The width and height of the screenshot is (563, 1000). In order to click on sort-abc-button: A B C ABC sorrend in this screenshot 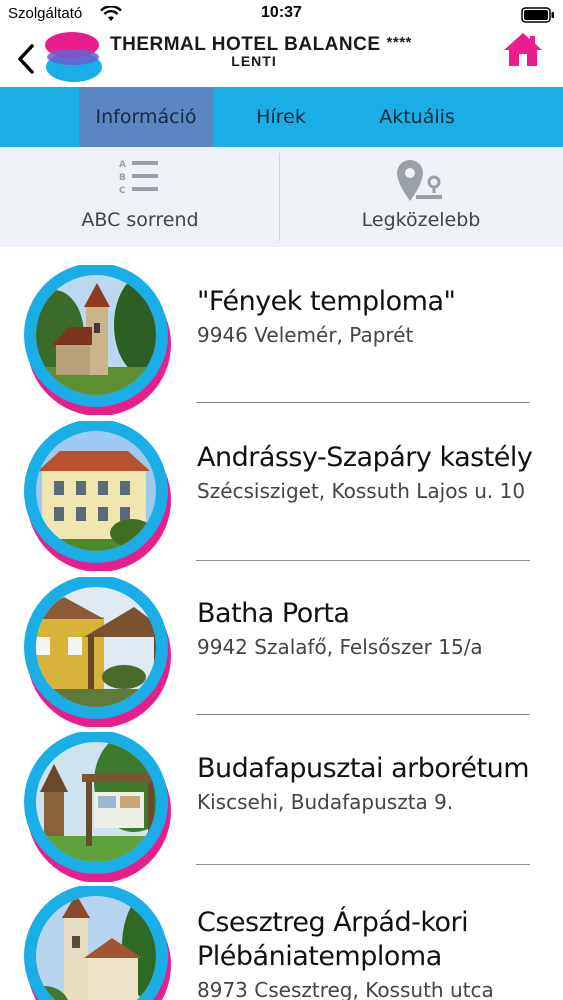, I will do `click(140, 197)`.